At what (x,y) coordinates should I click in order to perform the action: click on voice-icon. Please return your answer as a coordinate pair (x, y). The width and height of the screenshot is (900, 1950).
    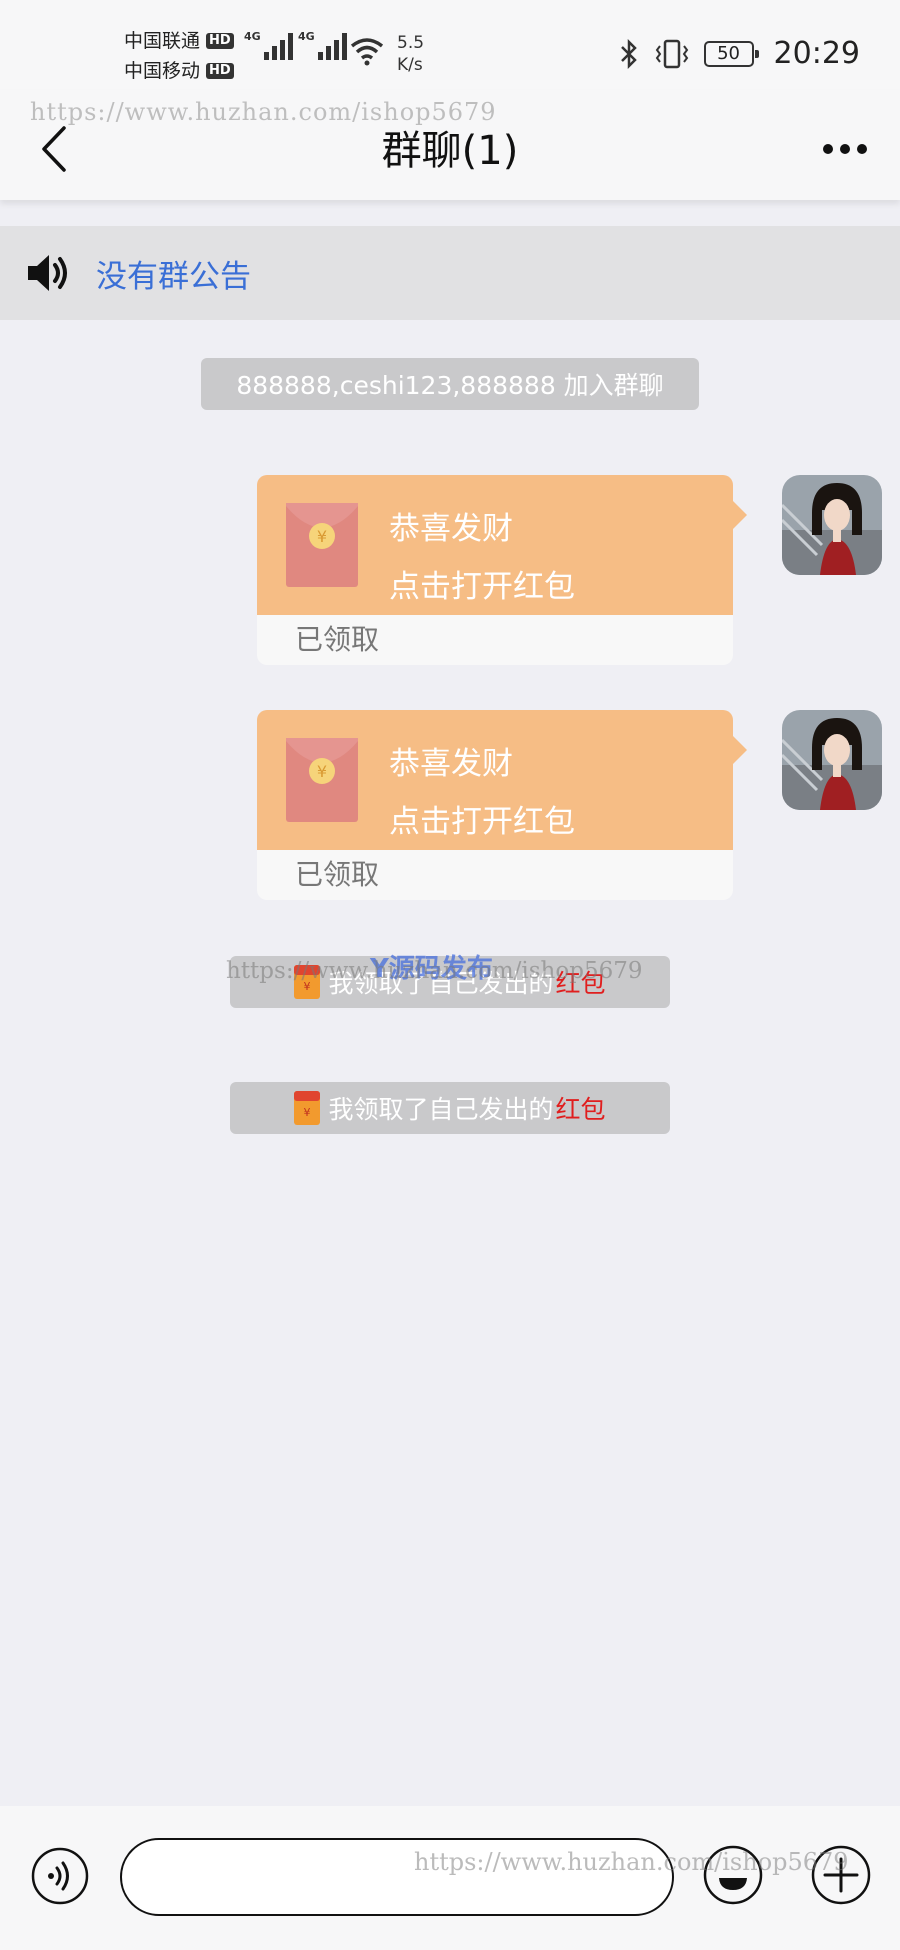
    Looking at the image, I should click on (60, 1876).